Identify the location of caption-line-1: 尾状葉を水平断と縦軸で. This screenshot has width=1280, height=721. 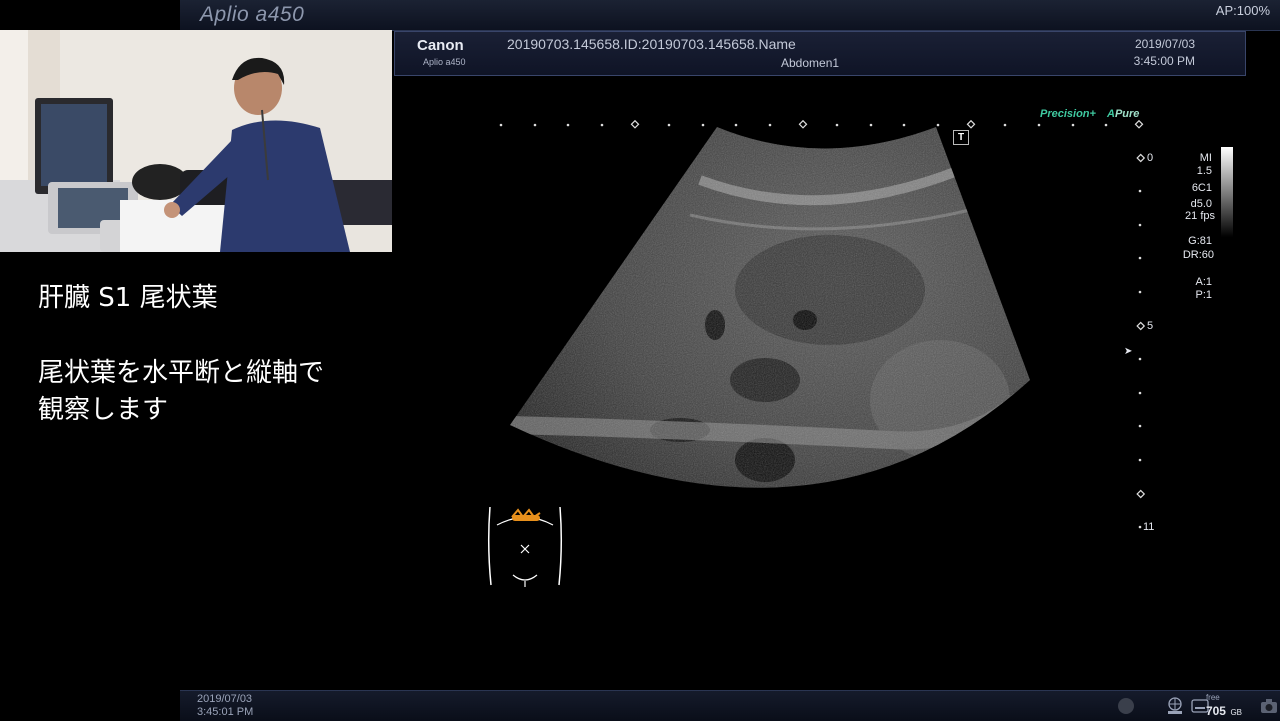
(181, 373).